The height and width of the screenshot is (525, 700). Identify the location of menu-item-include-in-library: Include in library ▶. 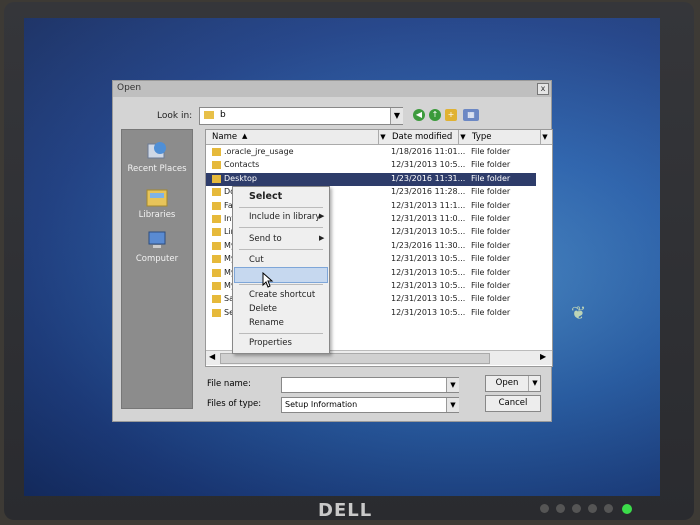
(281, 217).